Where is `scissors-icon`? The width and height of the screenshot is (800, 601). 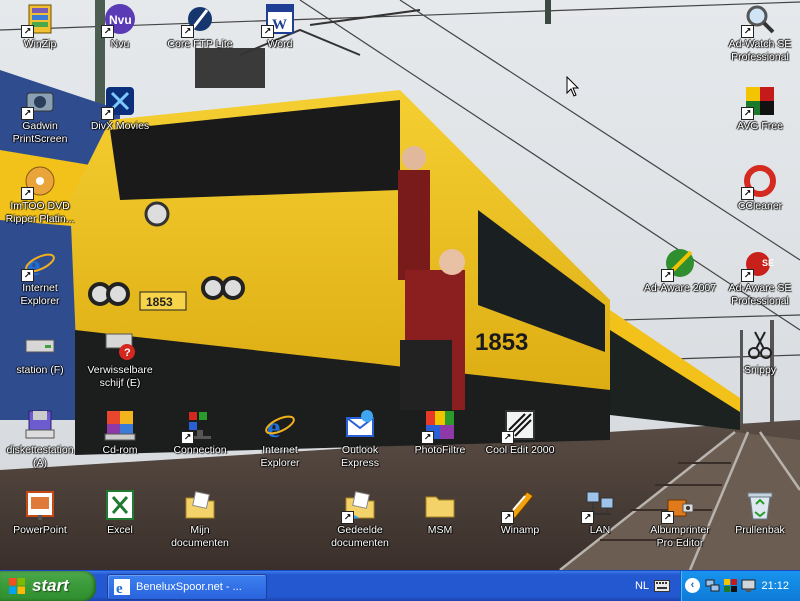
scissors-icon is located at coordinates (760, 345).